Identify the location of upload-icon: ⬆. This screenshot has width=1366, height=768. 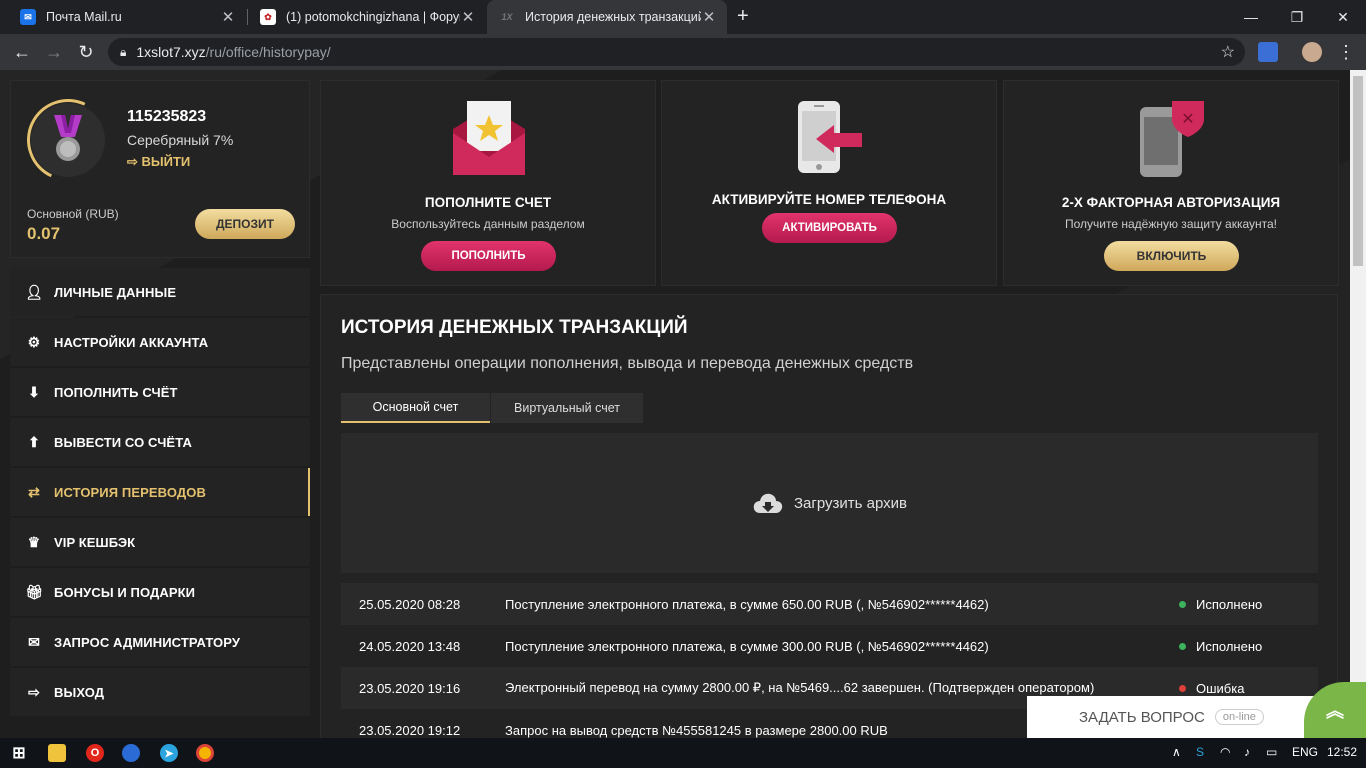
(34, 441).